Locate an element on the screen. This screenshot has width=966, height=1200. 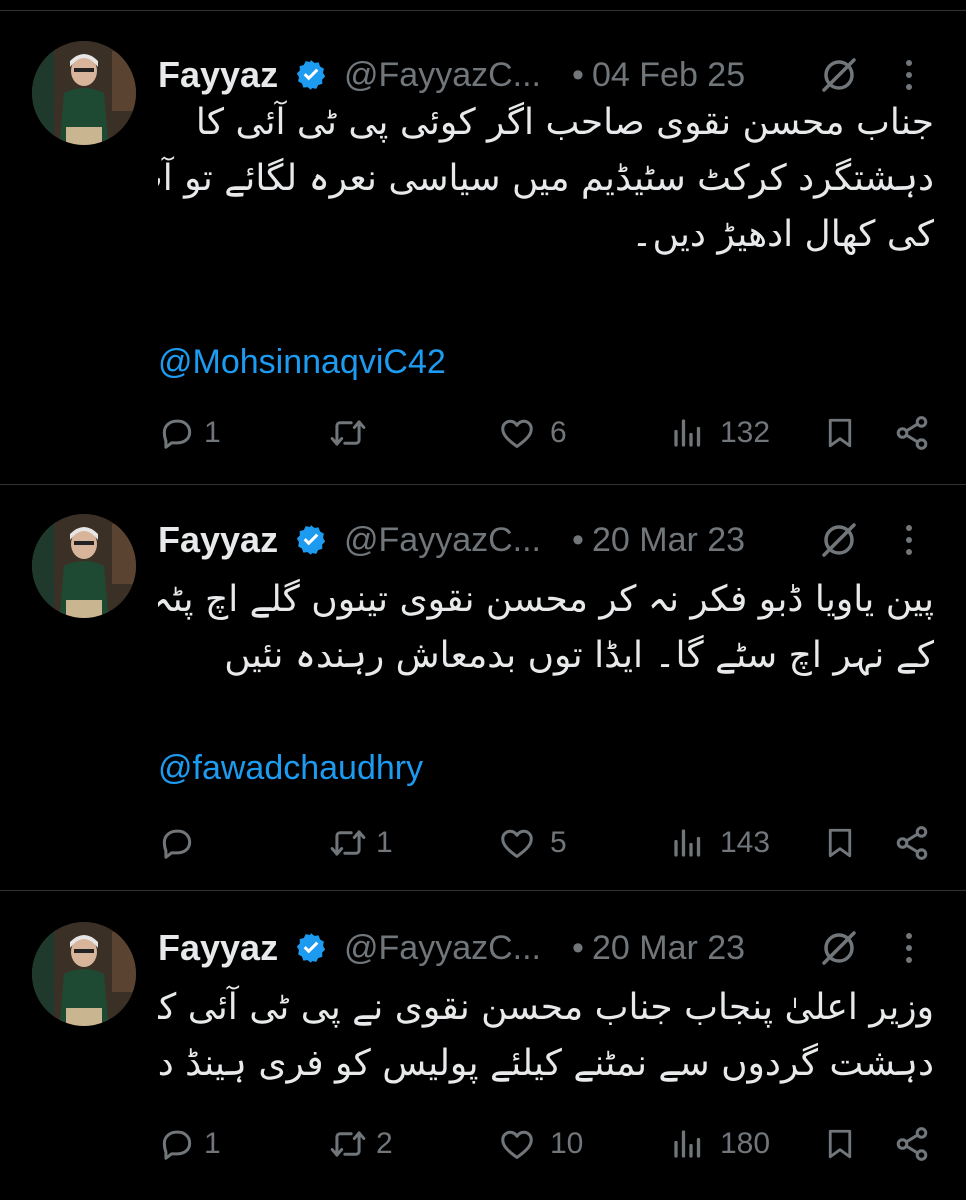
like-button: 6 is located at coordinates (543, 433).